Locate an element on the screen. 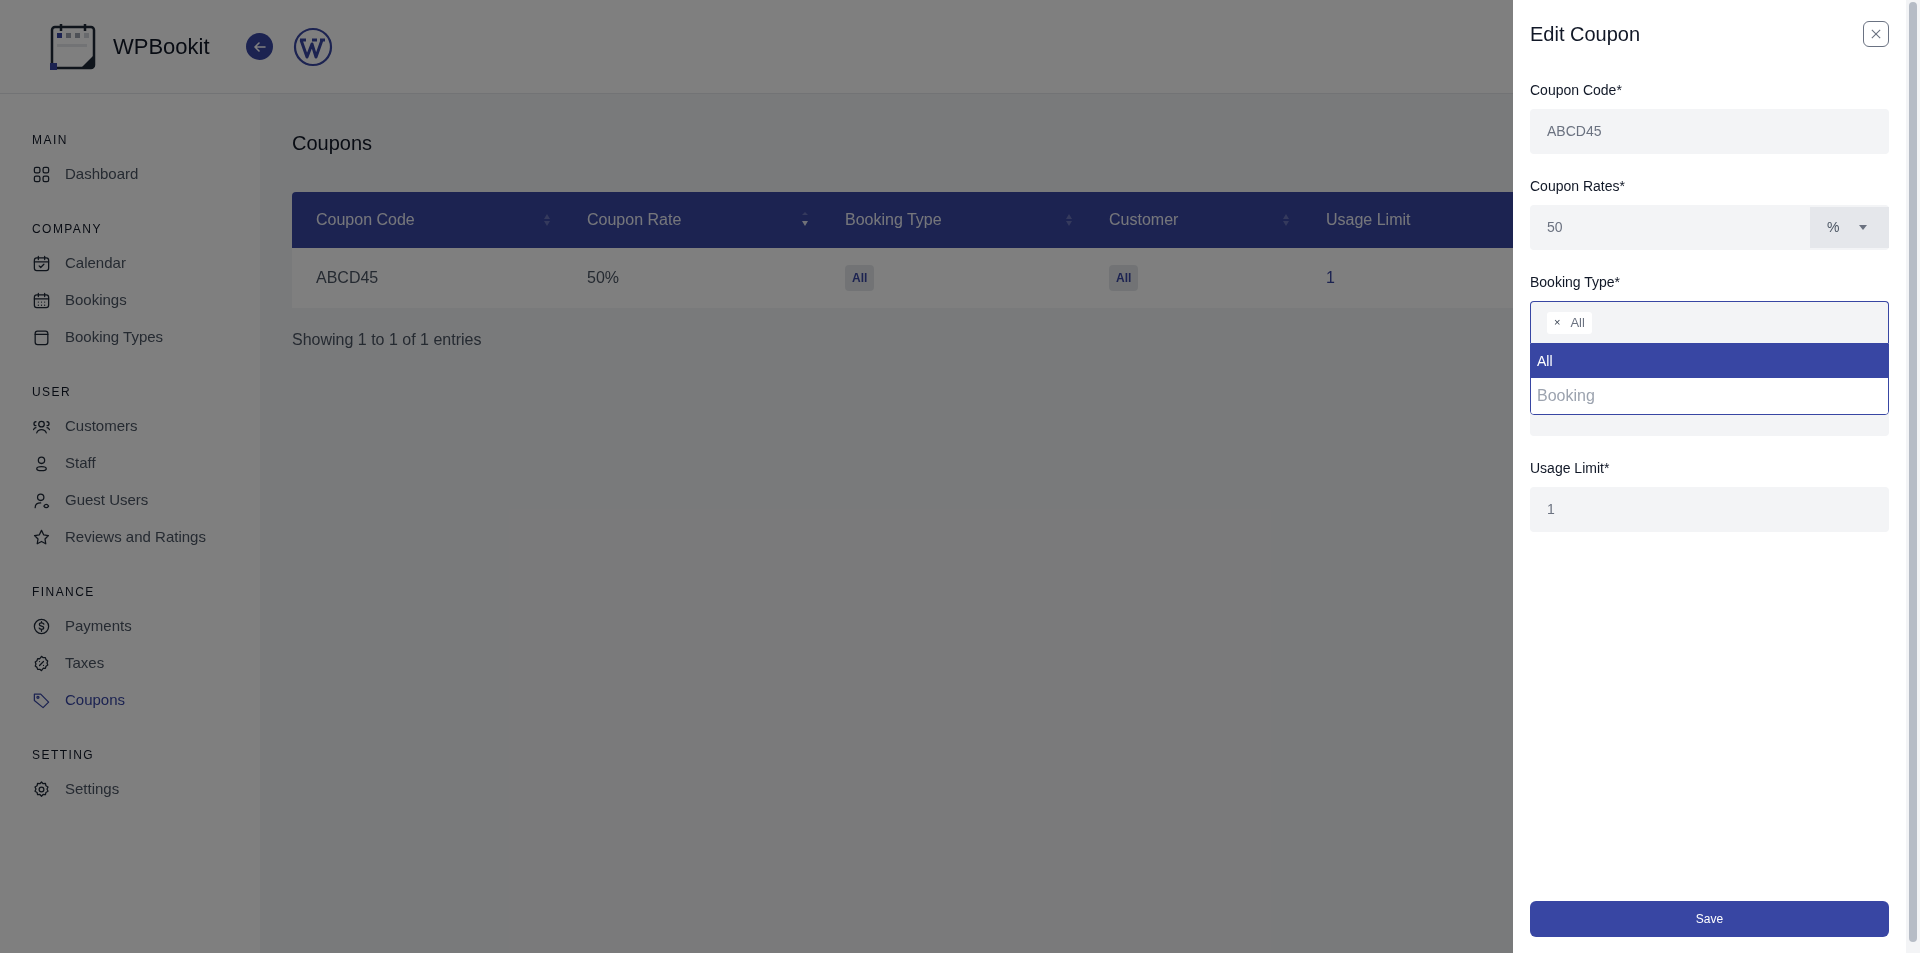  section-heading: USER is located at coordinates (52, 392).